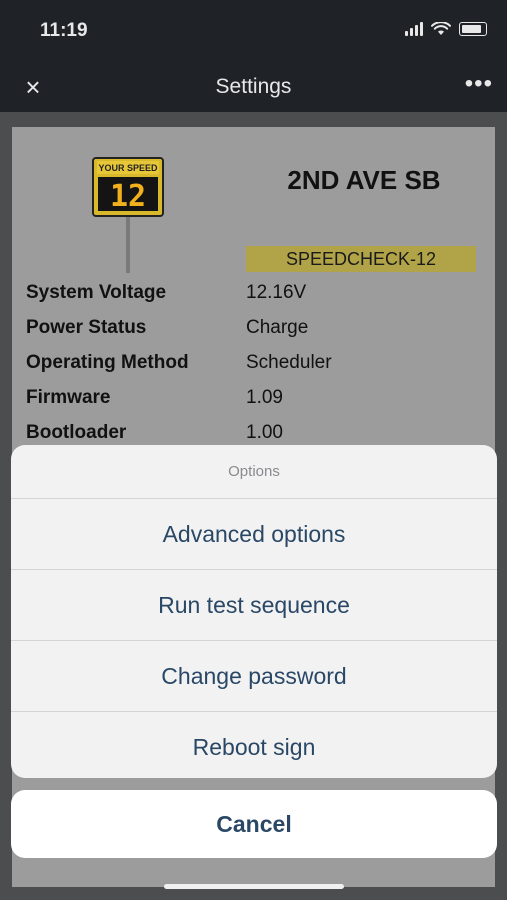  Describe the element at coordinates (254, 745) in the screenshot. I see `reboot-sign-button: Reboot sign` at that location.